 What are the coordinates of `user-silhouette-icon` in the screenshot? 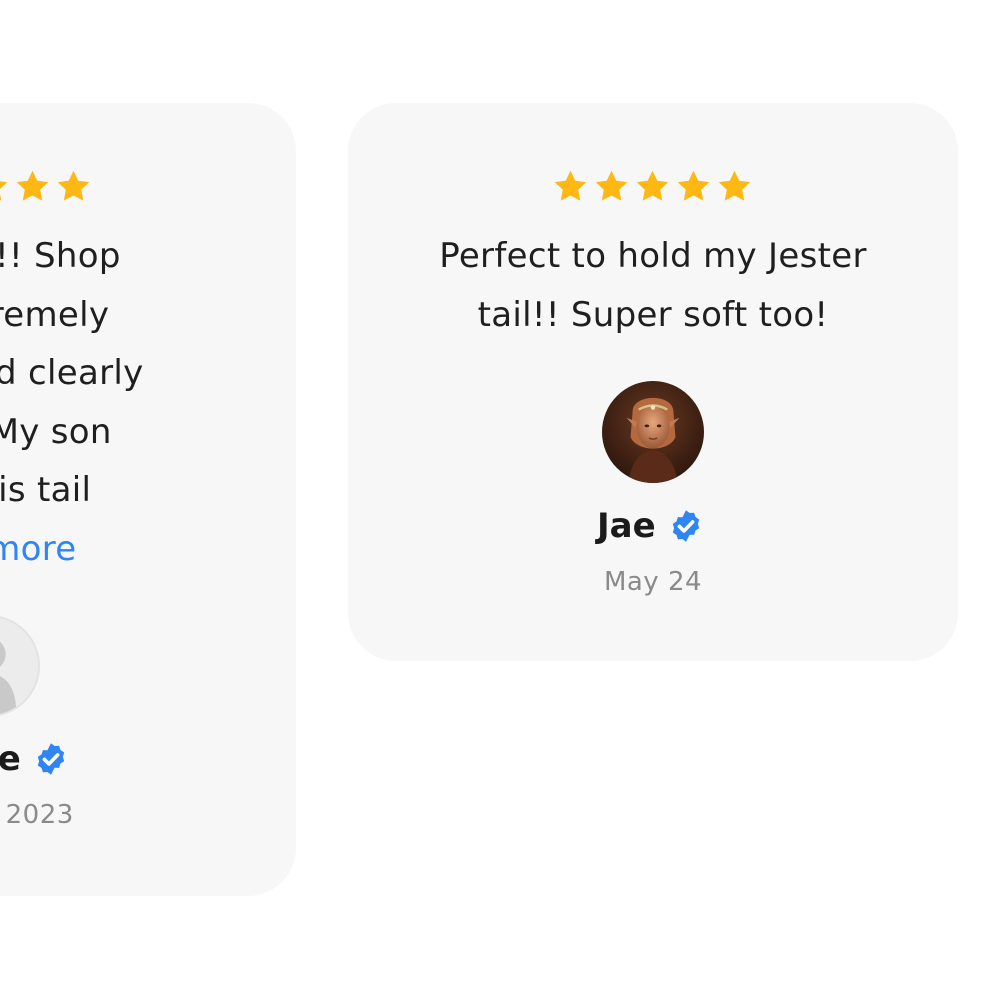 It's located at (8, 678).